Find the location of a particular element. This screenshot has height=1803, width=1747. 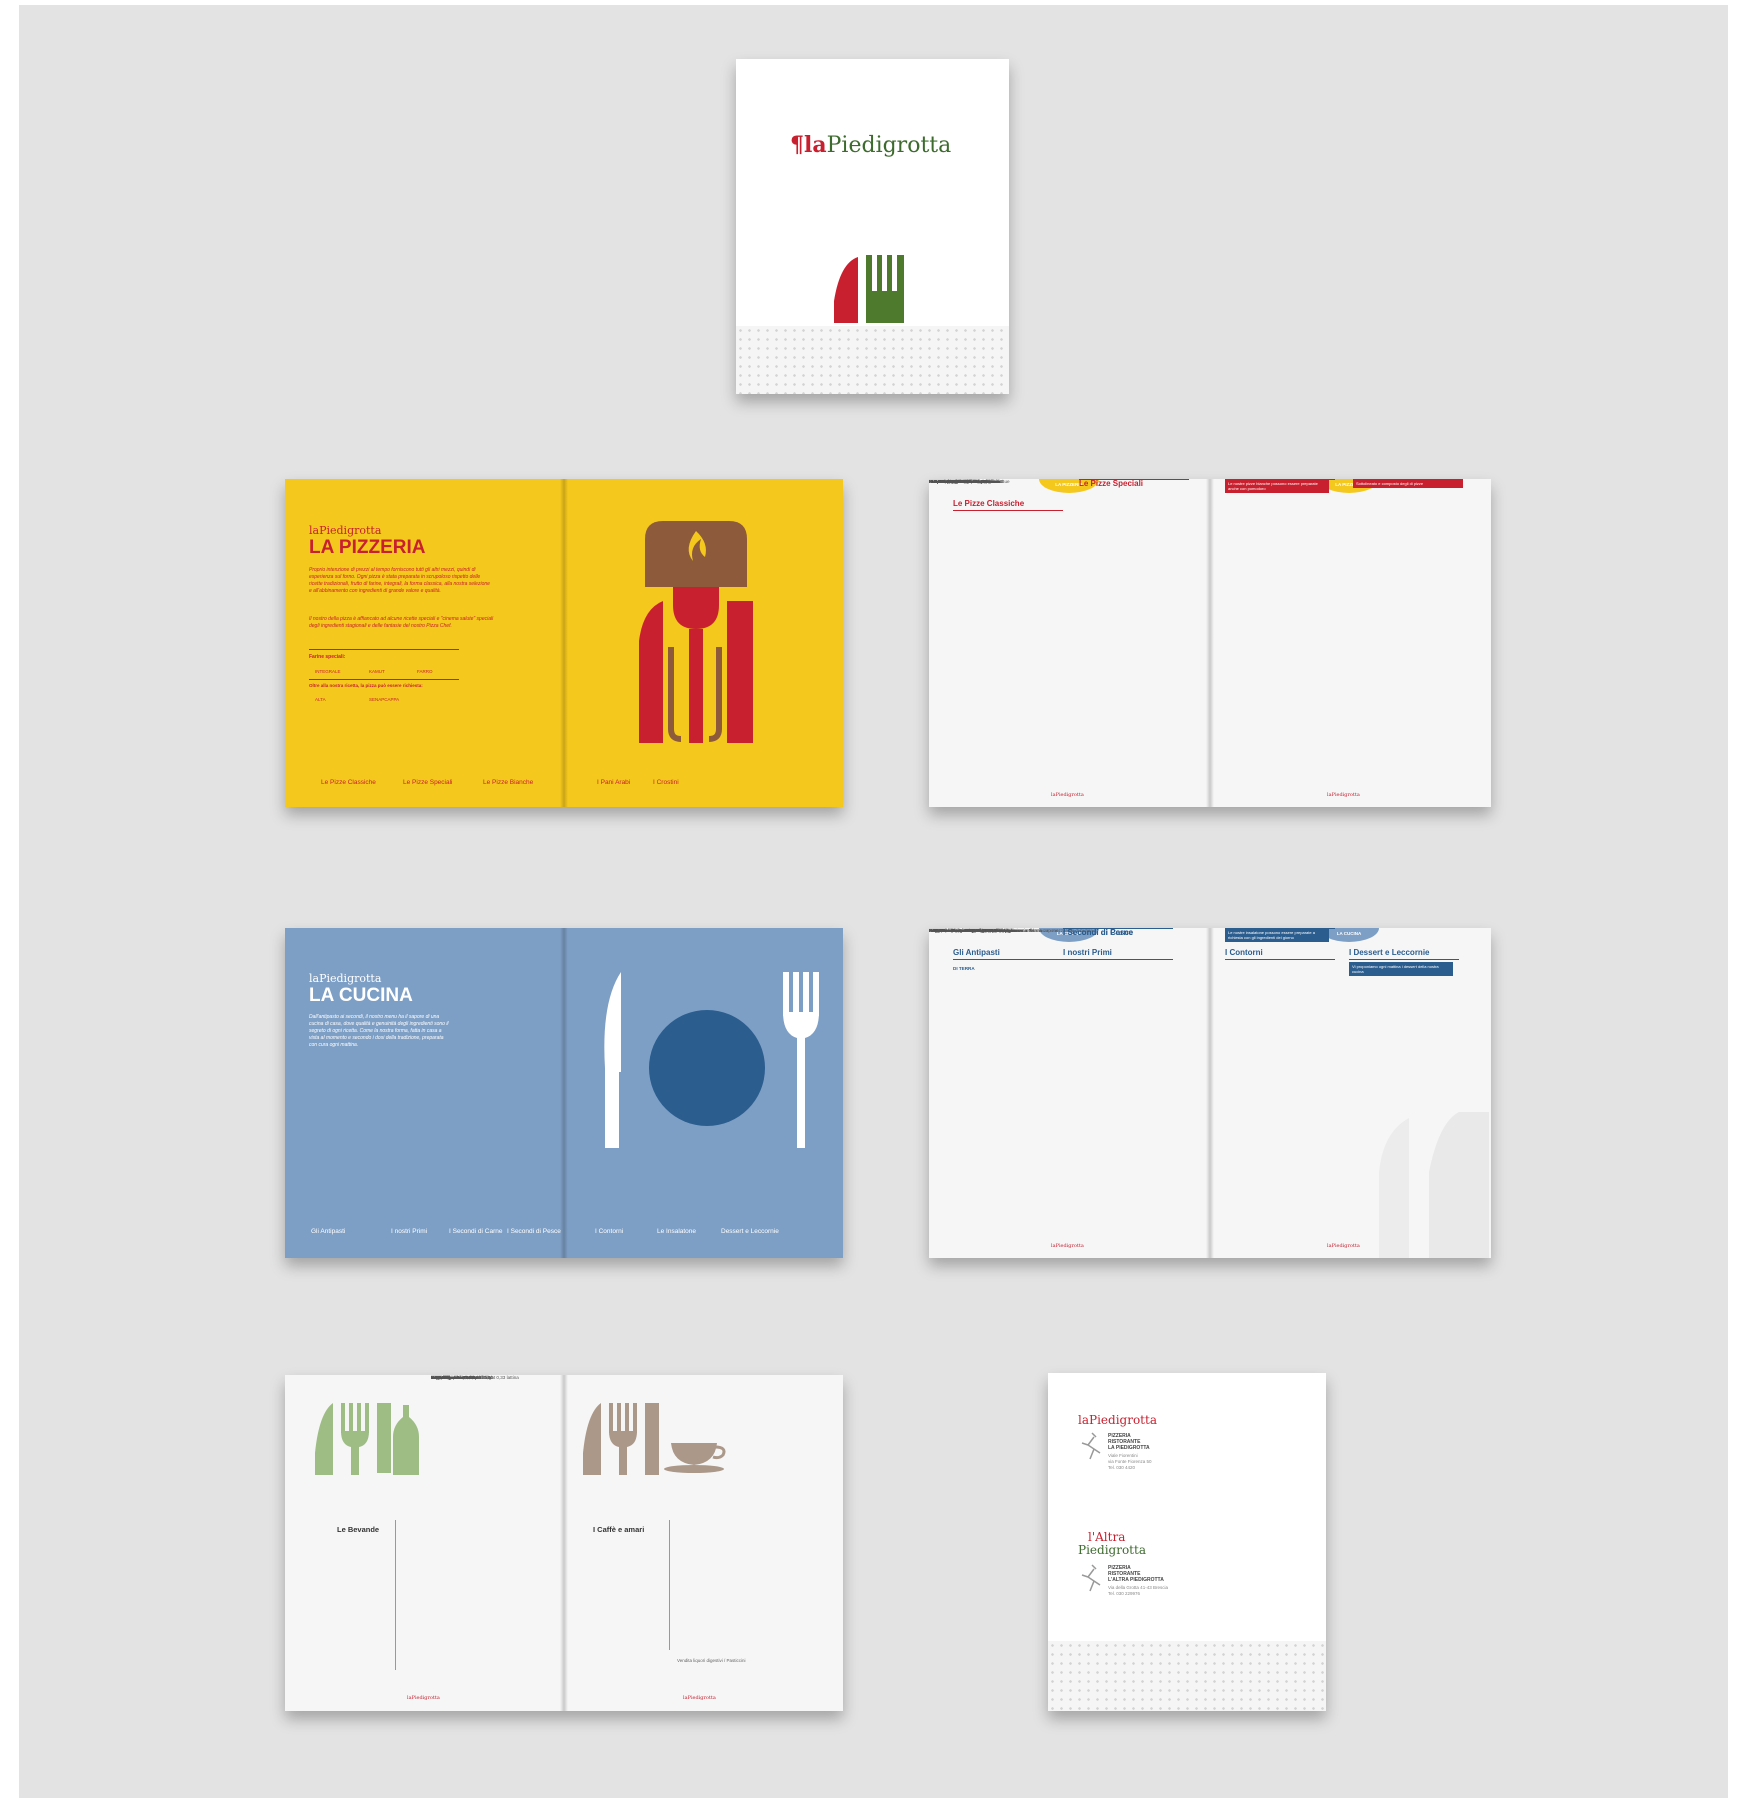

drinks-right-title: I Caffè e amari is located at coordinates (619, 1529).